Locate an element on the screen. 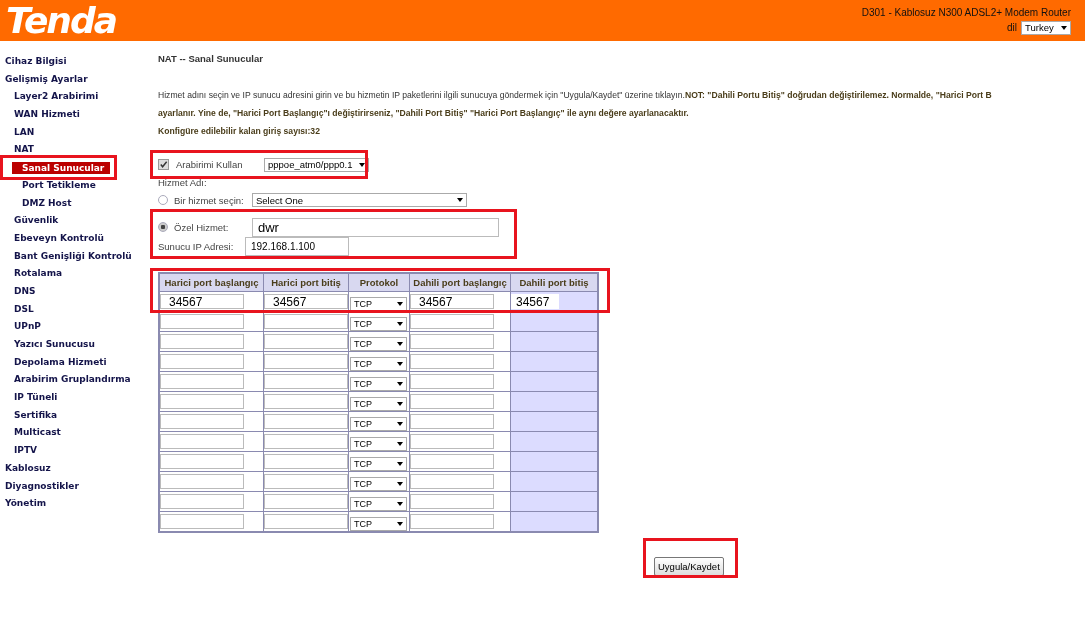 The height and width of the screenshot is (639, 1085). nav-item: Gelişmiş Ayarlar is located at coordinates (75, 79).